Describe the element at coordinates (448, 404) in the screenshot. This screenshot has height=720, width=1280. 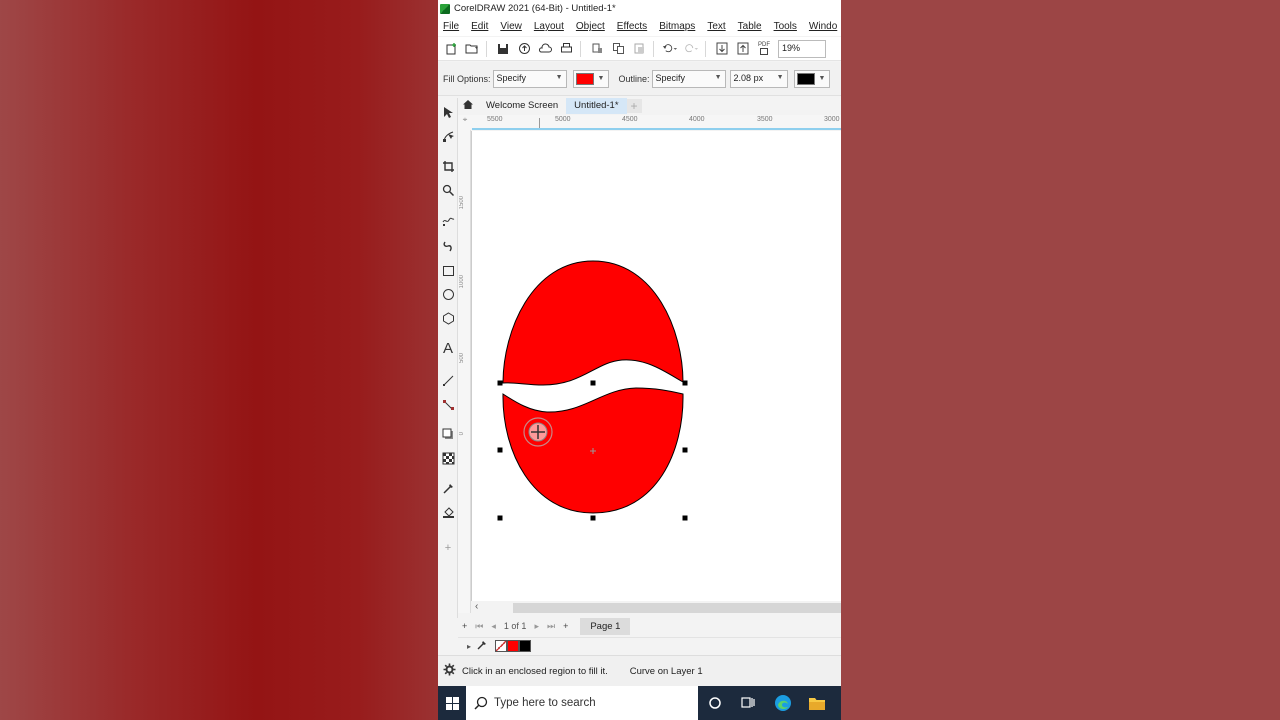
I see `connector-tool-icon` at that location.